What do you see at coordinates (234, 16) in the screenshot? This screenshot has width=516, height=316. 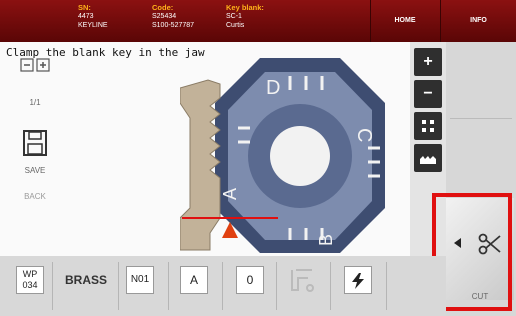 I see `key-blank-value-1: SC-1` at bounding box center [234, 16].